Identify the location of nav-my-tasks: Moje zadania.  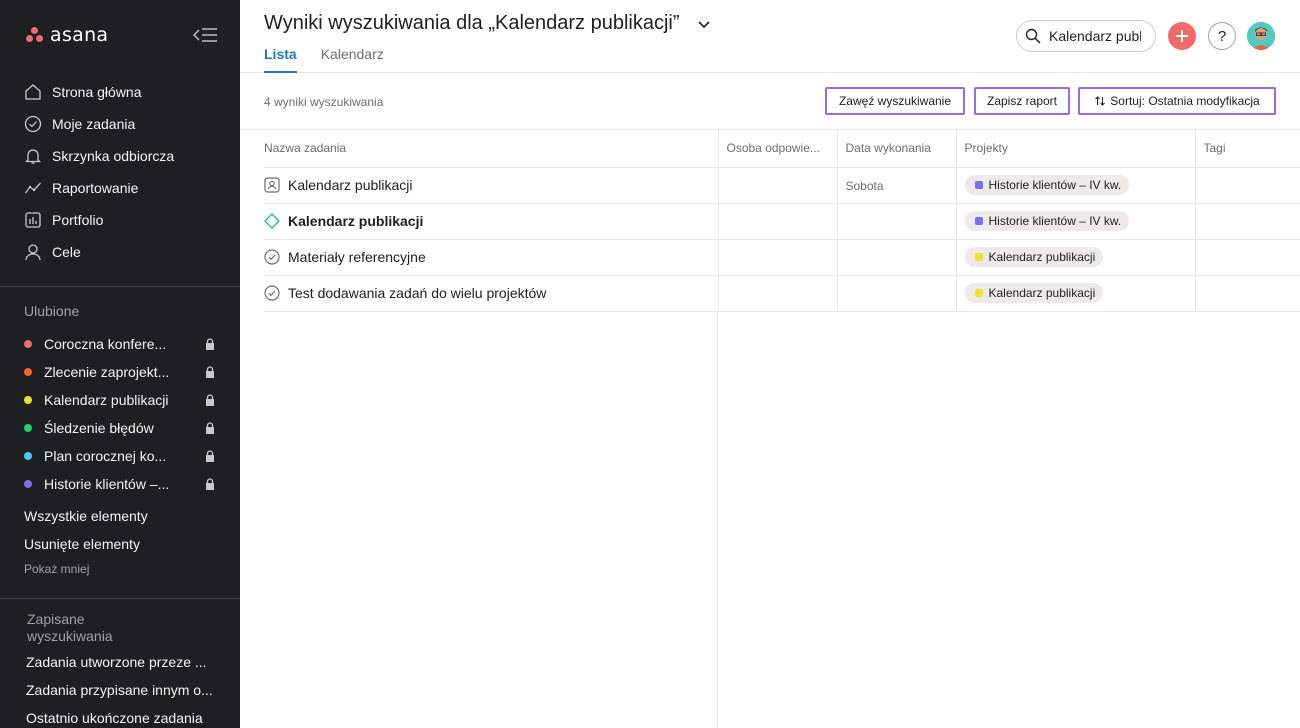
(124, 124).